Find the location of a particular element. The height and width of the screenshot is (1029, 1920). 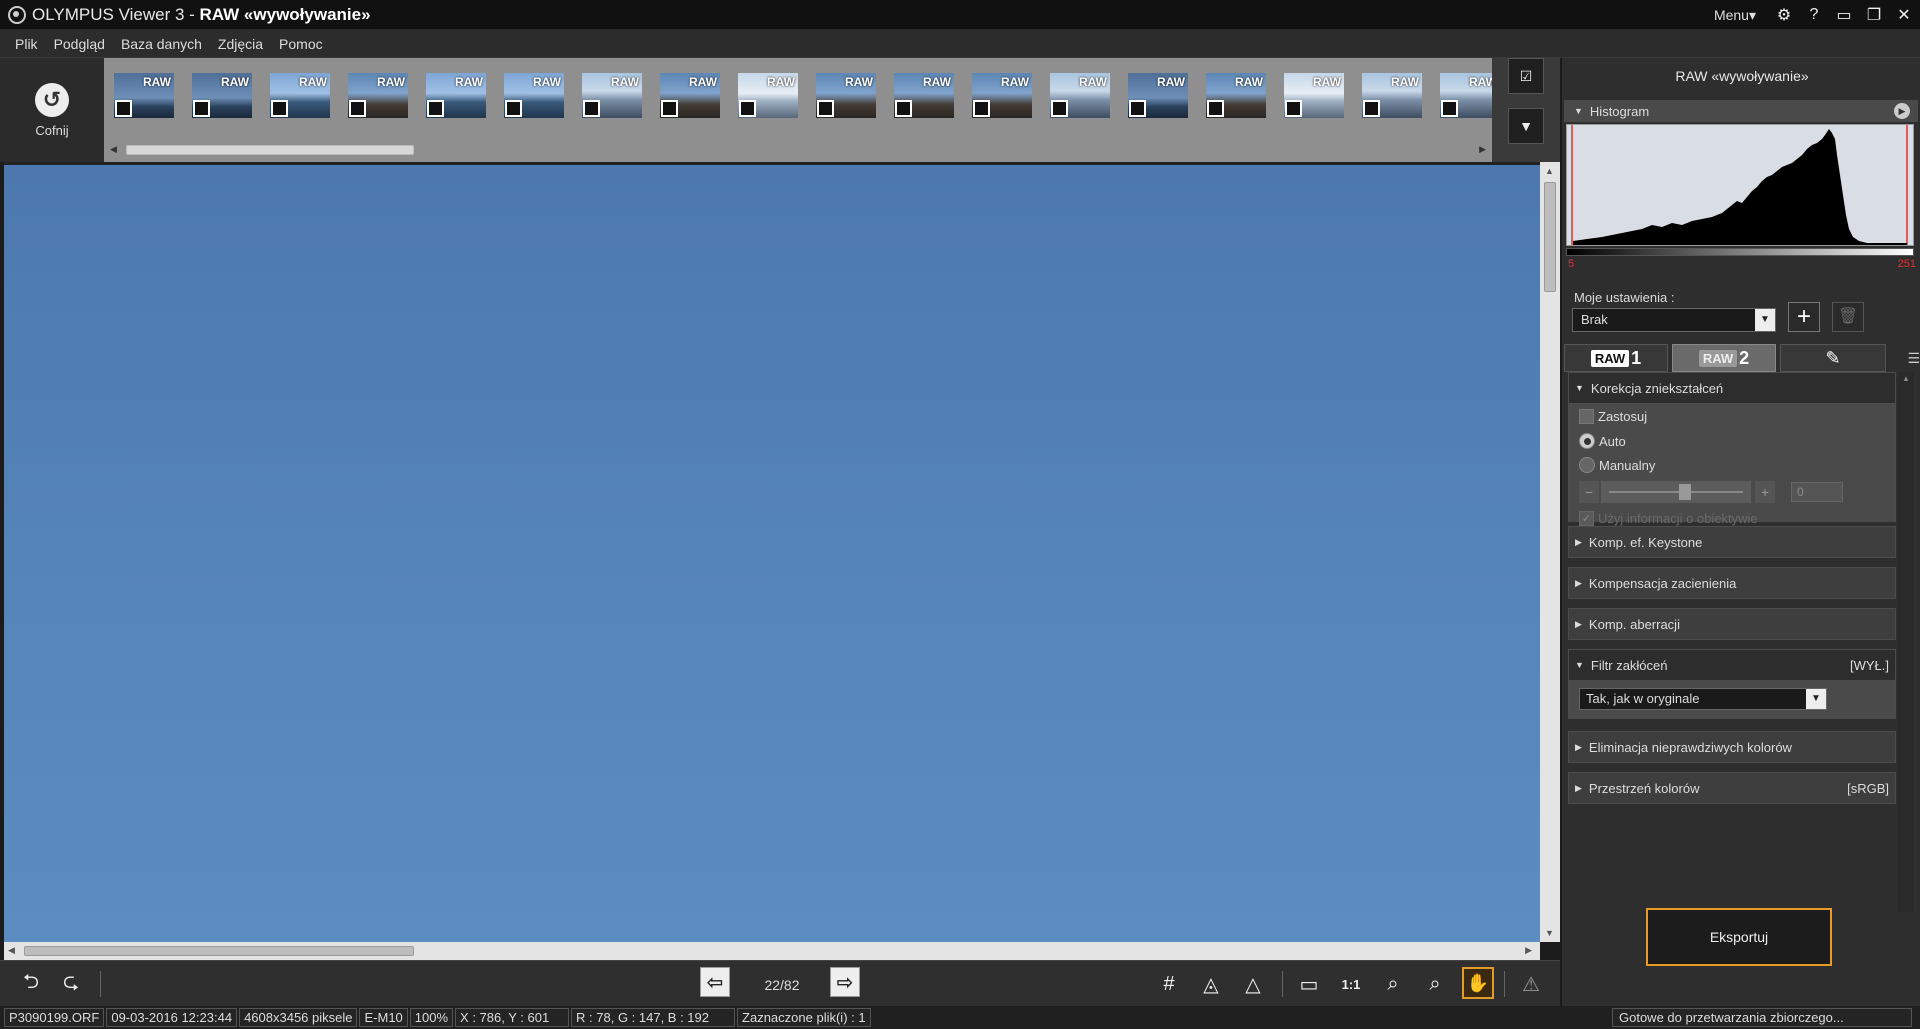

section-shading: ▶ Kompensacja zacienienia is located at coordinates (1732, 583).